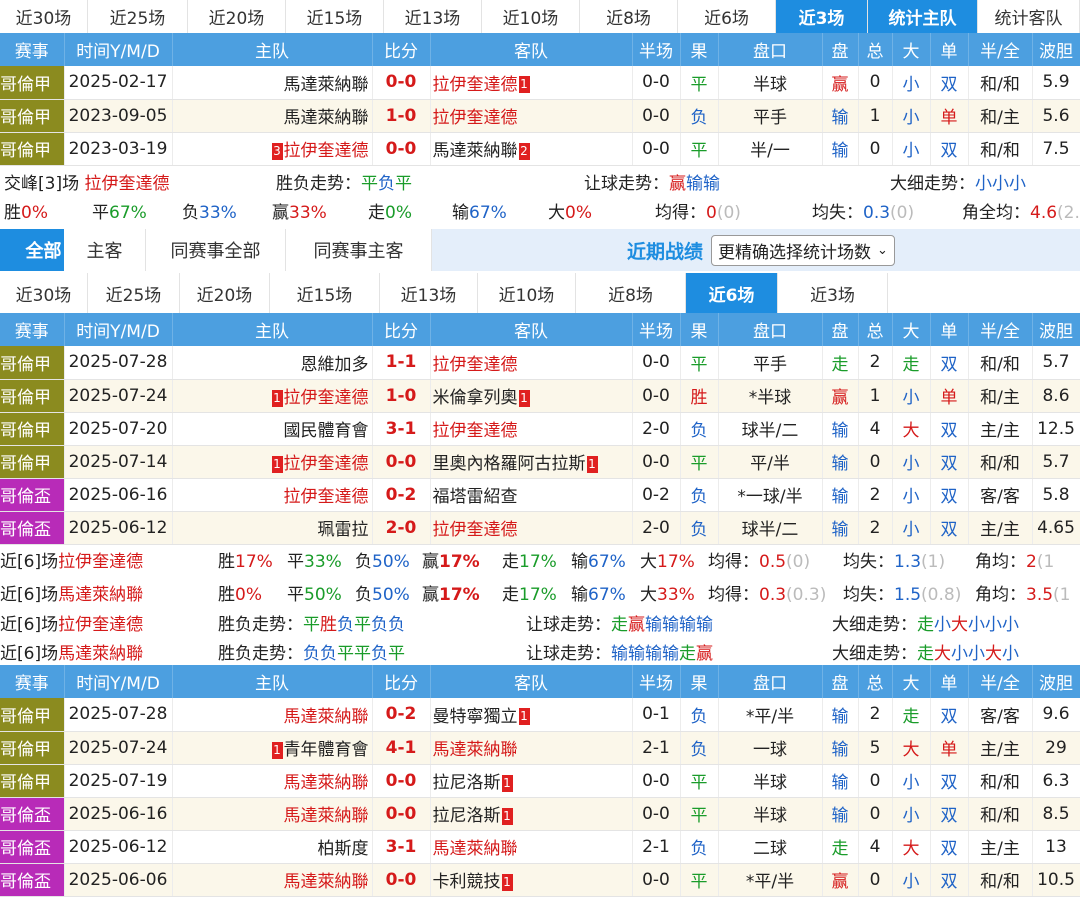  I want to click on away-team-cell: 福塔雷紹查, so click(531, 495).